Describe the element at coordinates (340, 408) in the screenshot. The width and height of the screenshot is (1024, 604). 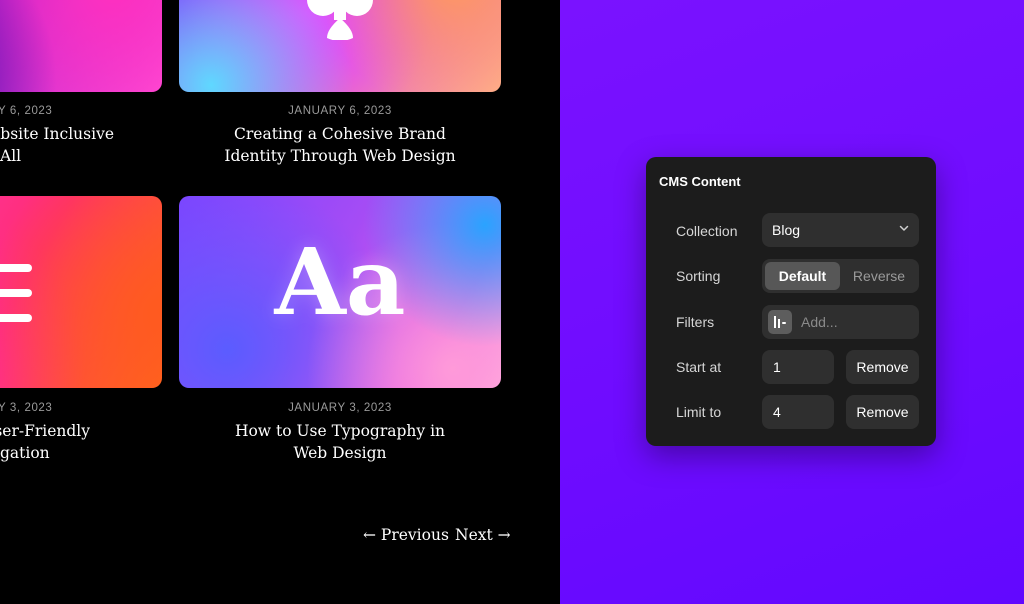
I see `post-date: JANUARY 3, 2023` at that location.